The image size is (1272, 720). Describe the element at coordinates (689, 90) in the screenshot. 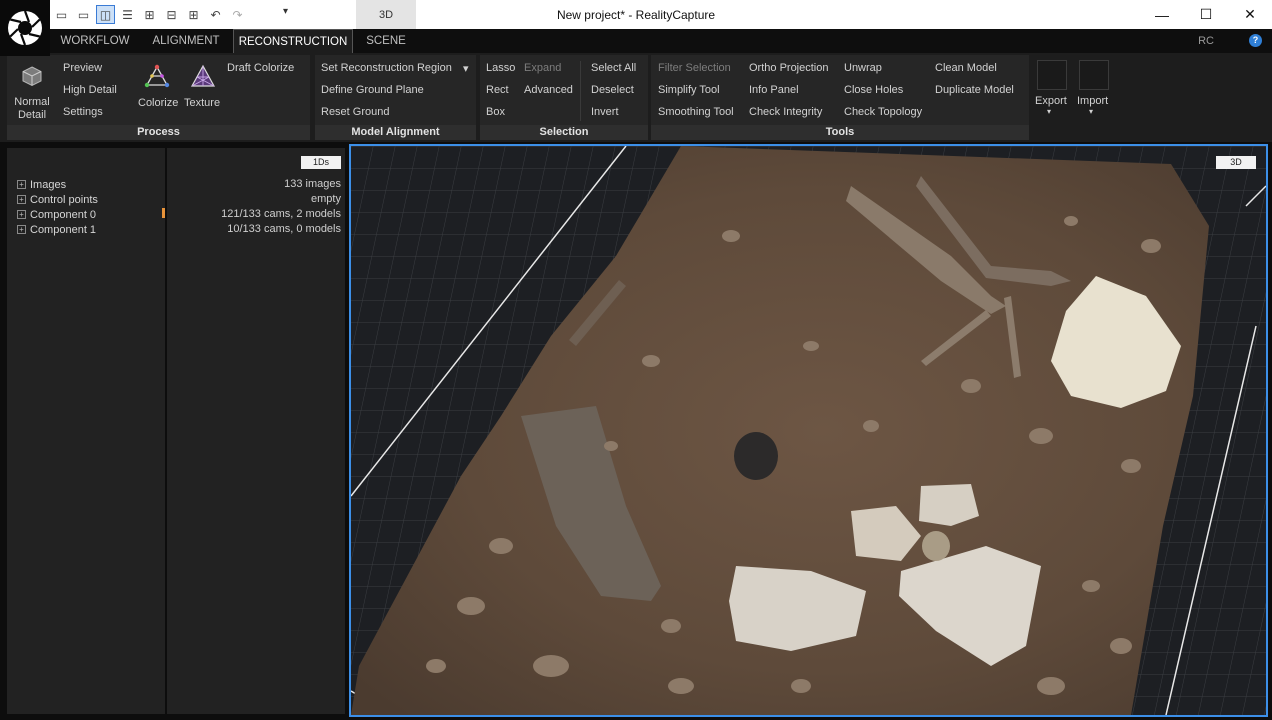

I see `simplify-tool-button: Simplify Tool` at that location.